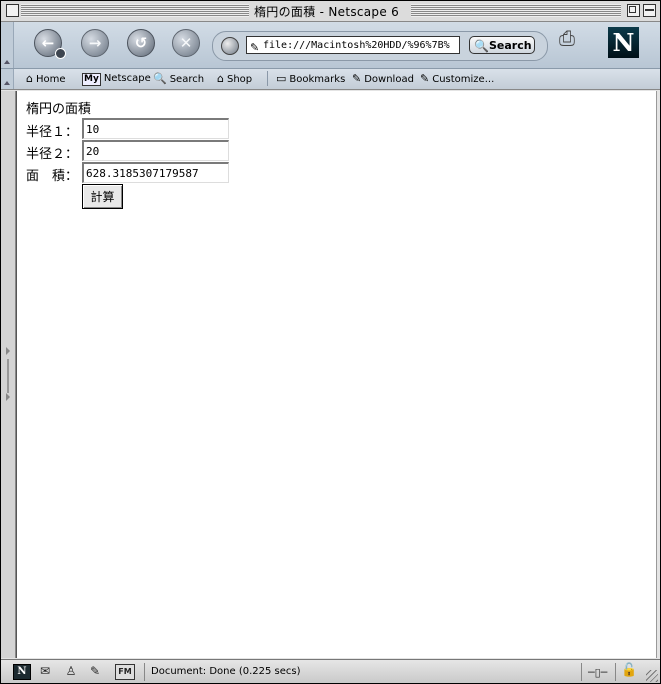  I want to click on bookmarks-folder-icon: ▭, so click(281, 78).